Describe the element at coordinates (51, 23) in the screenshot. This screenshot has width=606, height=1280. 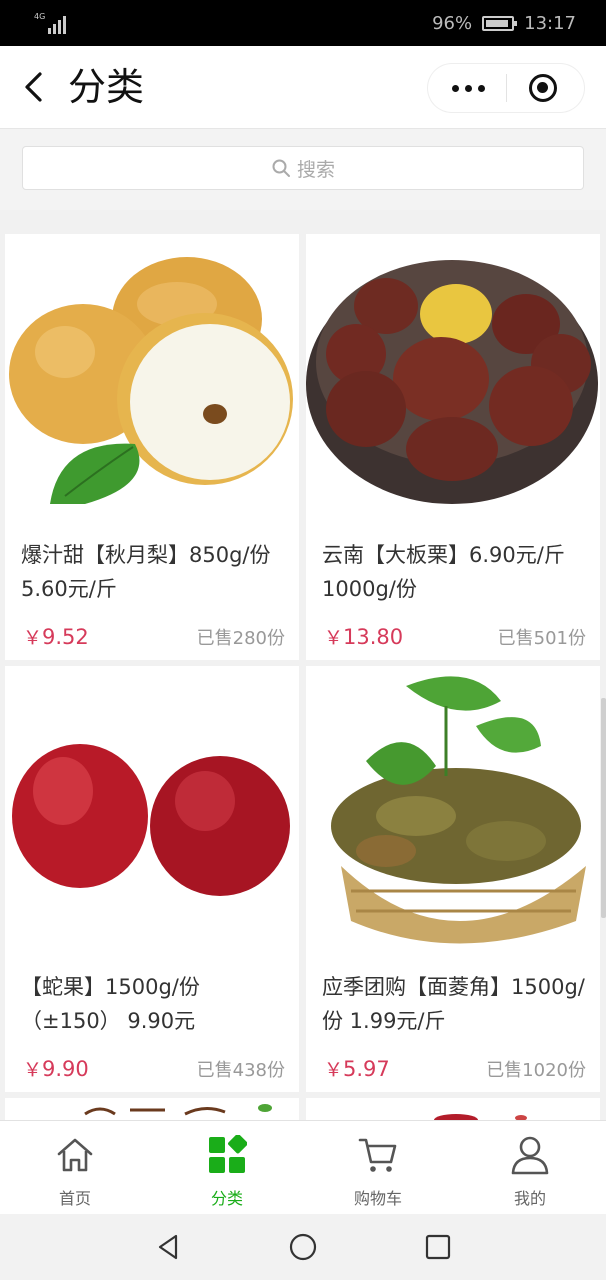
I see `signal-icon: 4G` at that location.